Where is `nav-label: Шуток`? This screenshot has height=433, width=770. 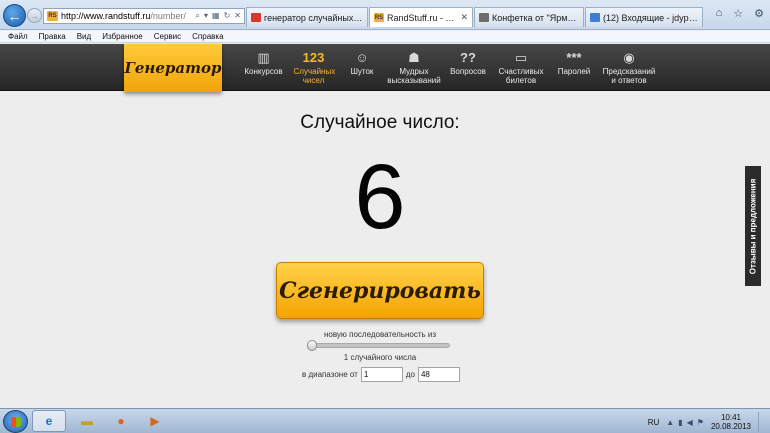 nav-label: Шуток is located at coordinates (362, 71).